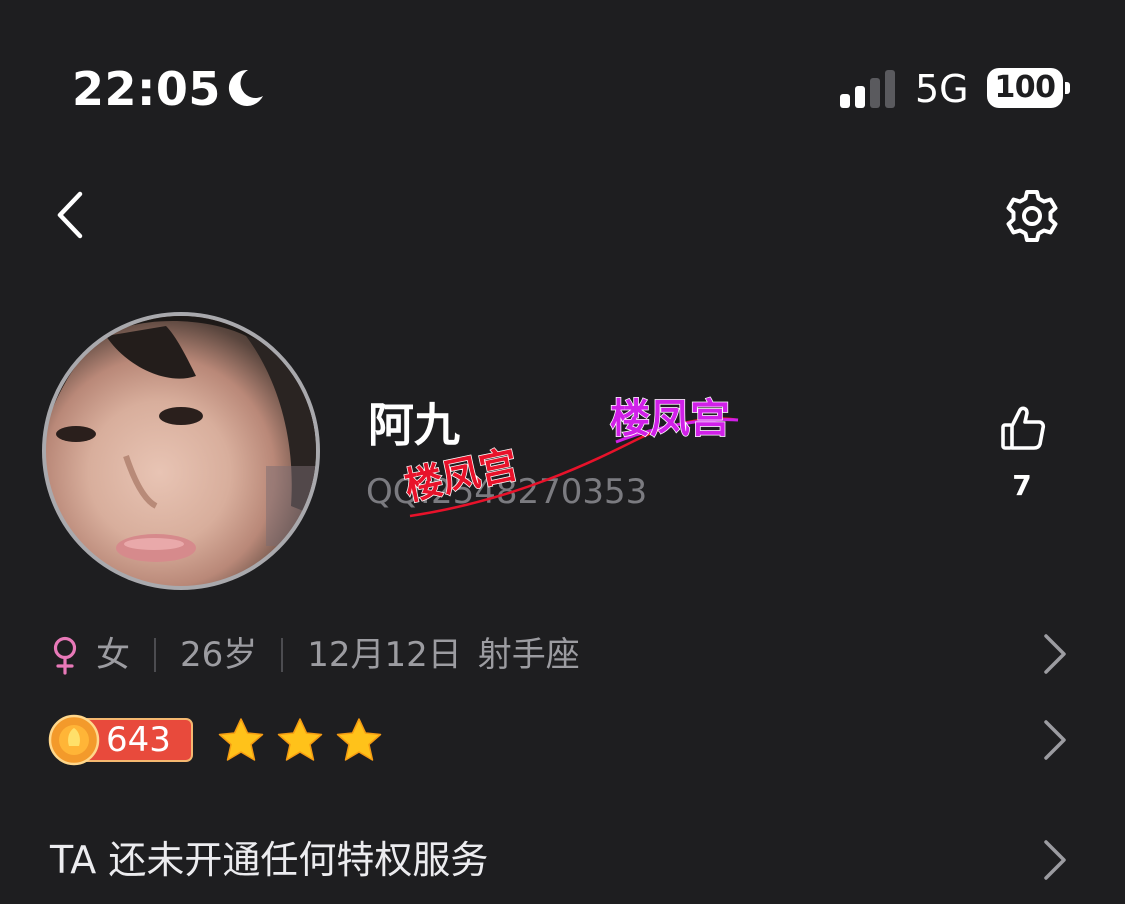  What do you see at coordinates (65, 655) in the screenshot?
I see `female-icon` at bounding box center [65, 655].